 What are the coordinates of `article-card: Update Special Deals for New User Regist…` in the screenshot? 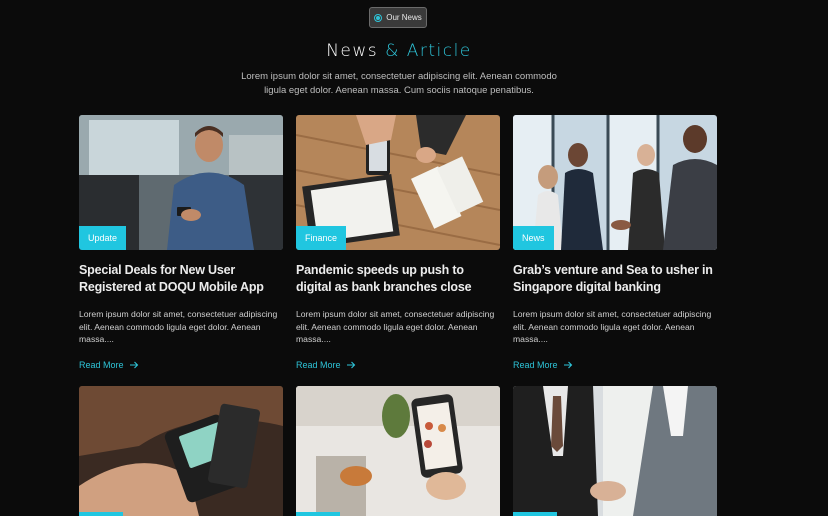 It's located at (181, 242).